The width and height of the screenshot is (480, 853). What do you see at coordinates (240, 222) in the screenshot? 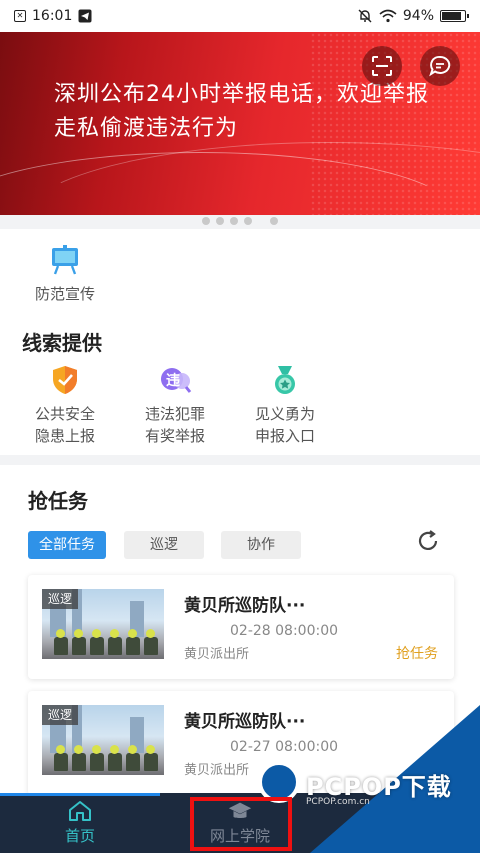
I see `banner-pager` at bounding box center [240, 222].